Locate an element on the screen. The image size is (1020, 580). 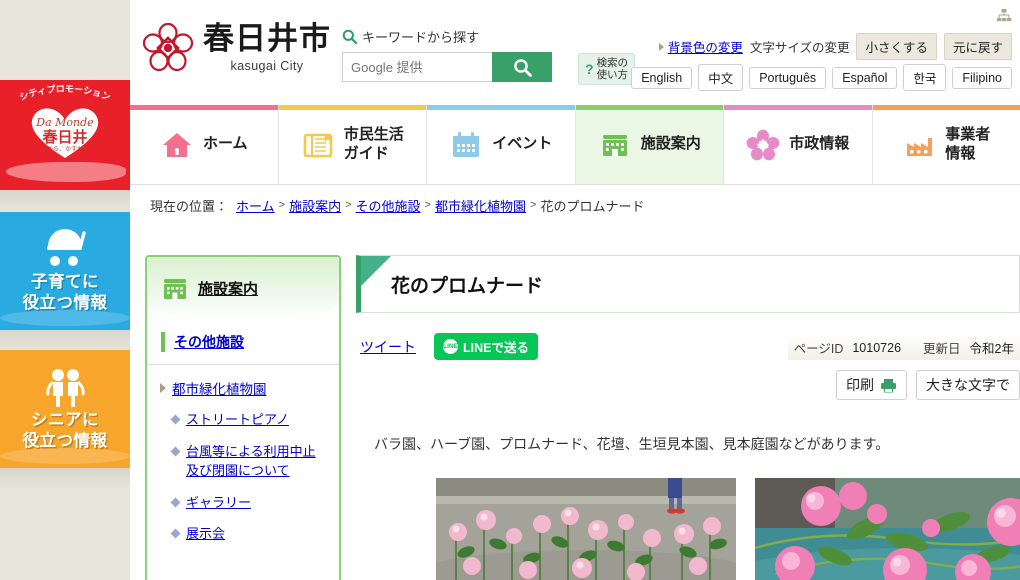
search-submit-button is located at coordinates (522, 67).